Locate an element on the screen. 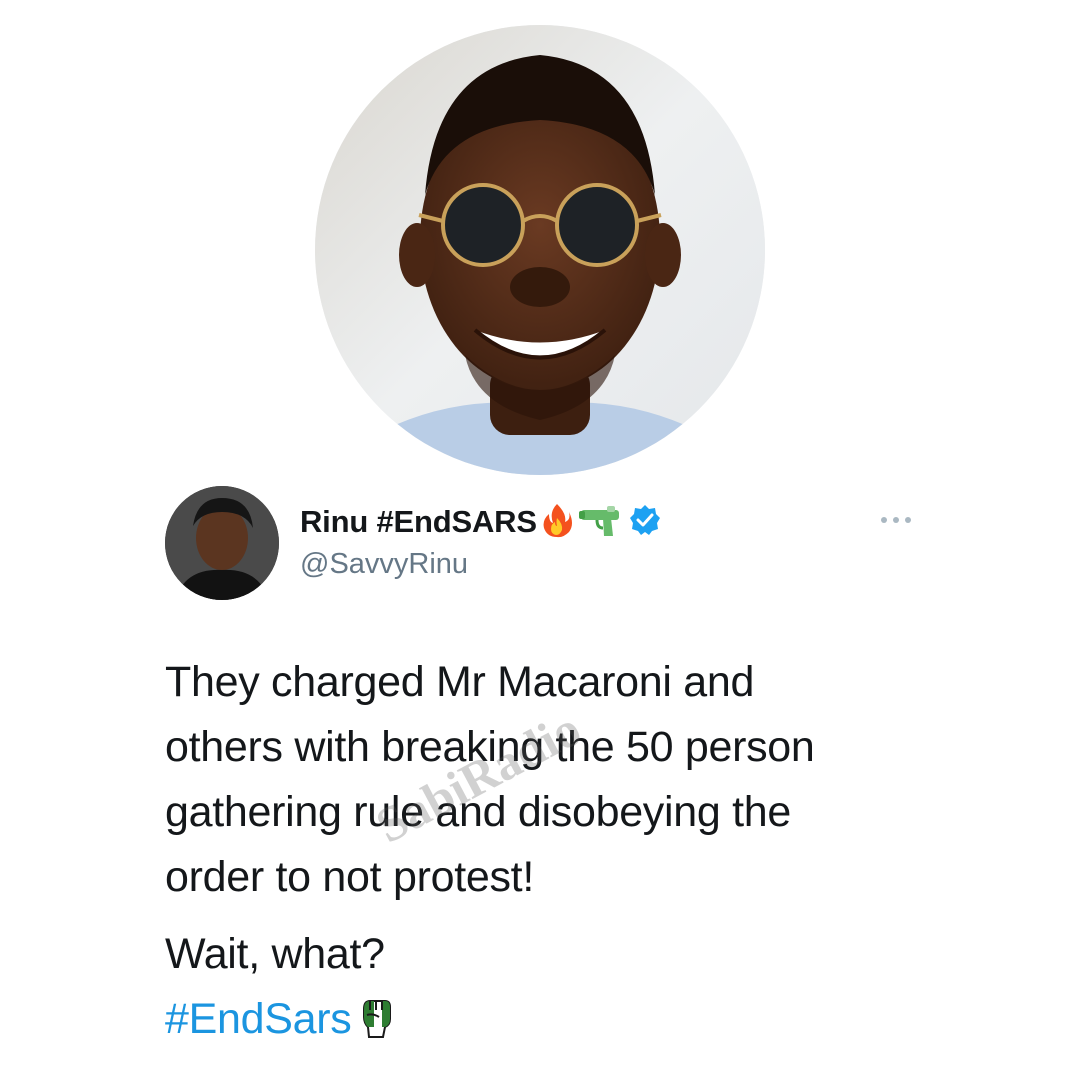 The width and height of the screenshot is (1080, 1080). more-dots-icon is located at coordinates (896, 520).